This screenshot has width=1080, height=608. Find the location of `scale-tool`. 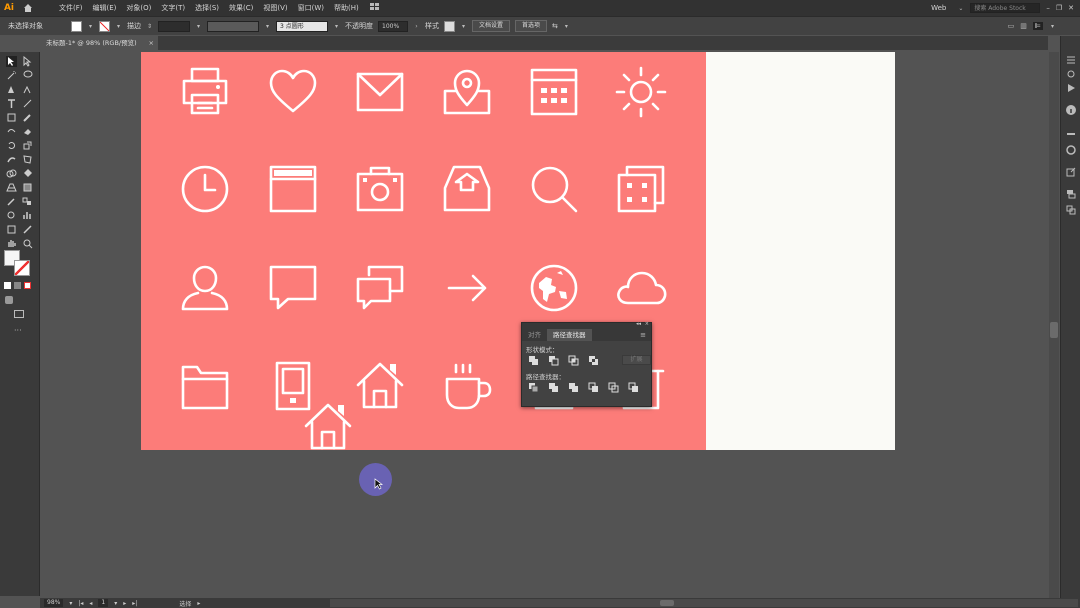

scale-tool is located at coordinates (27, 145).